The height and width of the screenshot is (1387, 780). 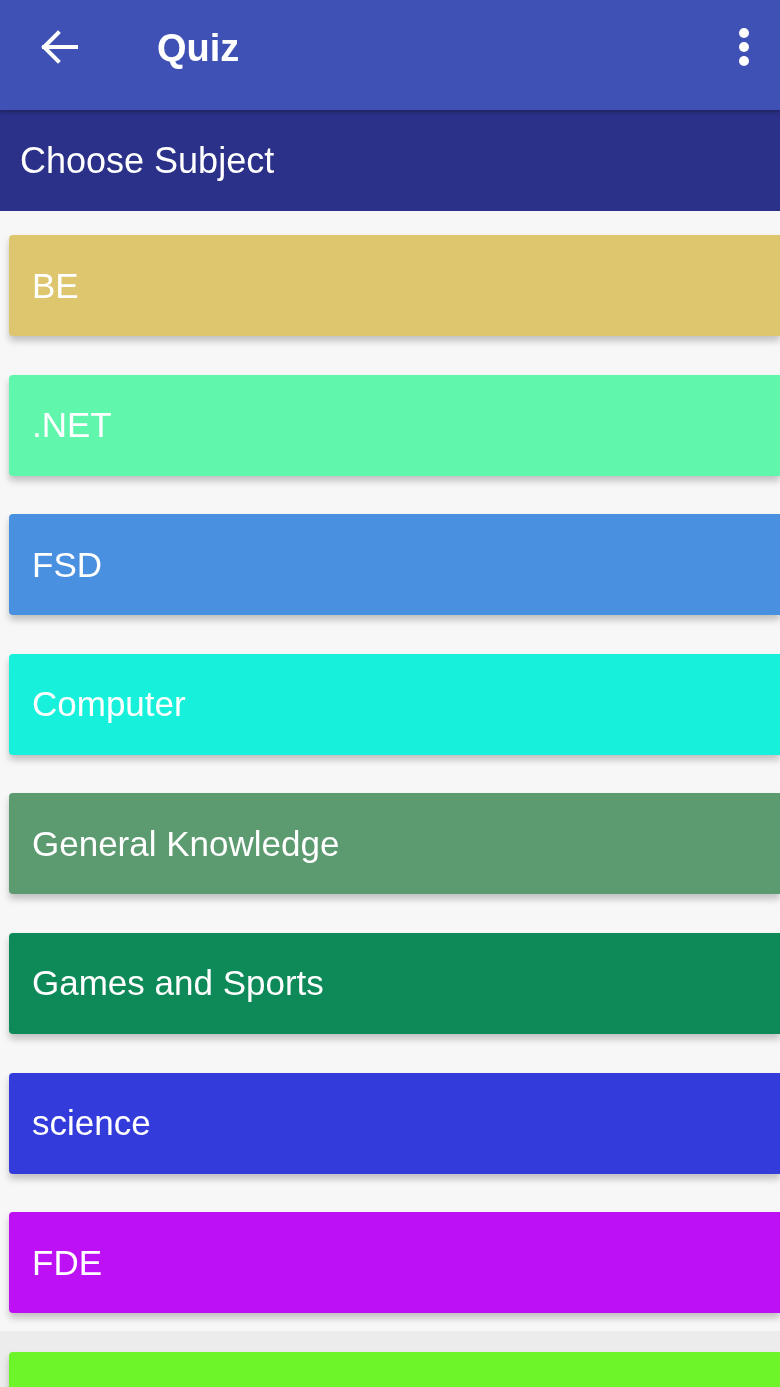 What do you see at coordinates (744, 47) in the screenshot?
I see `more-options-icon` at bounding box center [744, 47].